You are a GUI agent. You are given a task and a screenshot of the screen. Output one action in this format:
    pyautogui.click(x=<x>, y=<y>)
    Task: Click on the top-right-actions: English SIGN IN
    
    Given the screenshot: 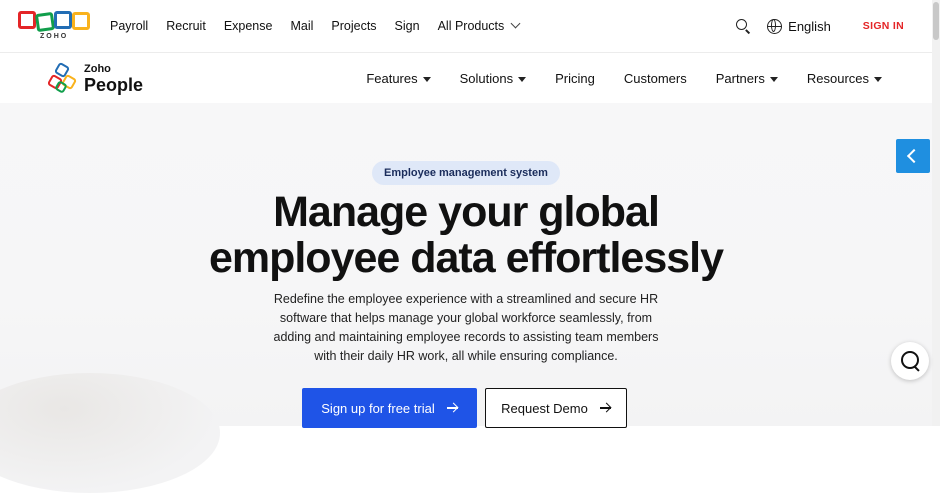 What is the action you would take?
    pyautogui.click(x=819, y=26)
    